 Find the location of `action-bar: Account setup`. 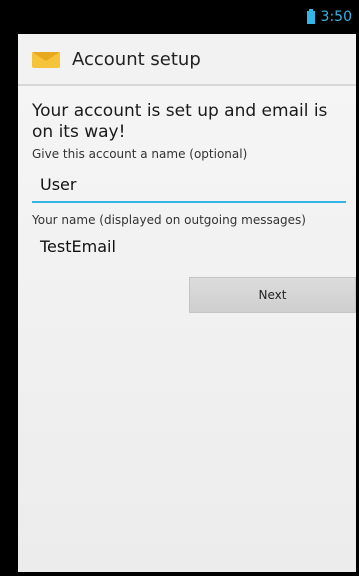

action-bar: Account setup is located at coordinates (187, 60).